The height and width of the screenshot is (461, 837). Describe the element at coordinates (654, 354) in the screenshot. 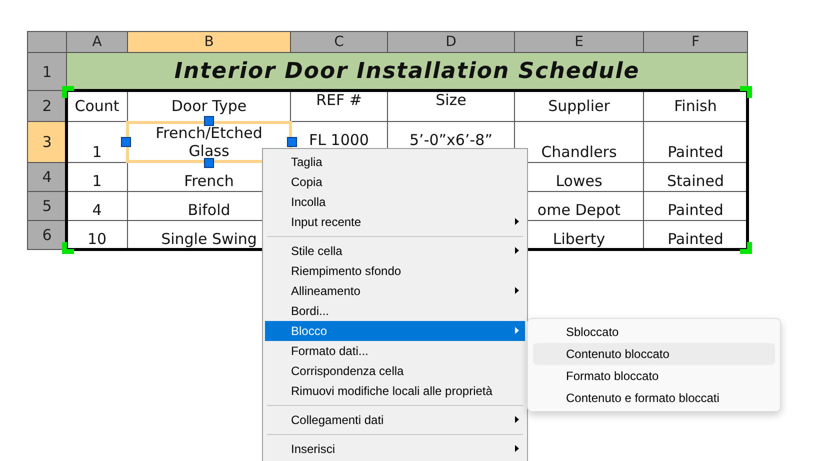

I see `menu-item: Contenuto bloccato` at that location.